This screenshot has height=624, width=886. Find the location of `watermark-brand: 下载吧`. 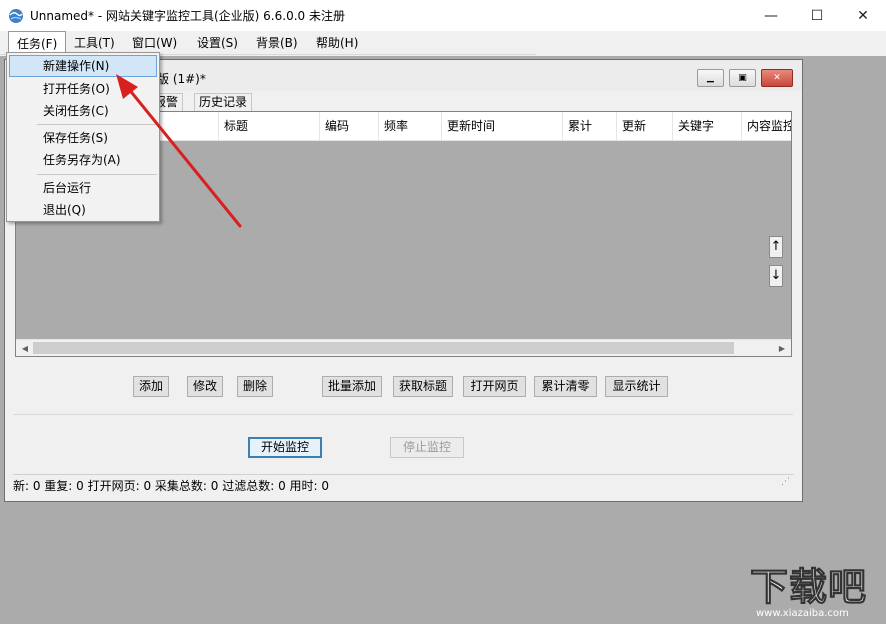

watermark-brand: 下载吧 is located at coordinates (808, 587).